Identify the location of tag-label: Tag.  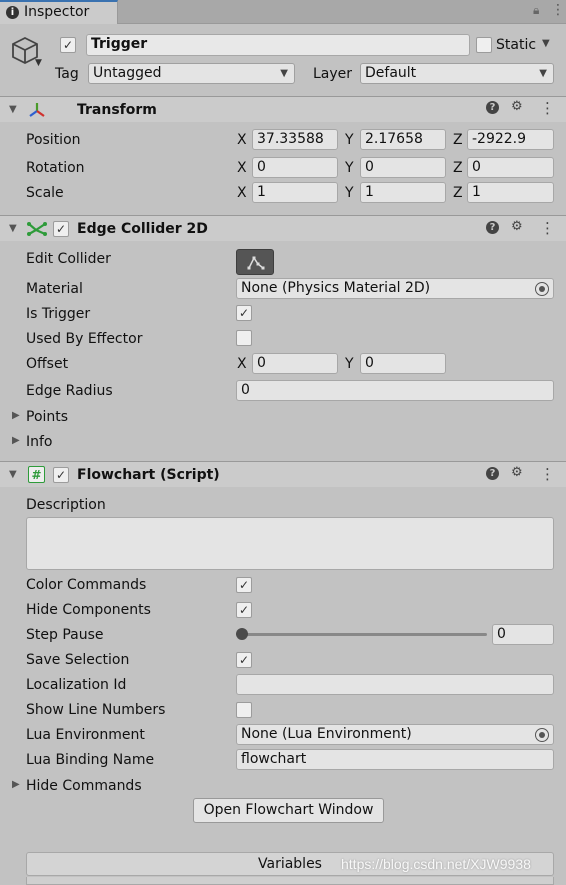
(67, 74).